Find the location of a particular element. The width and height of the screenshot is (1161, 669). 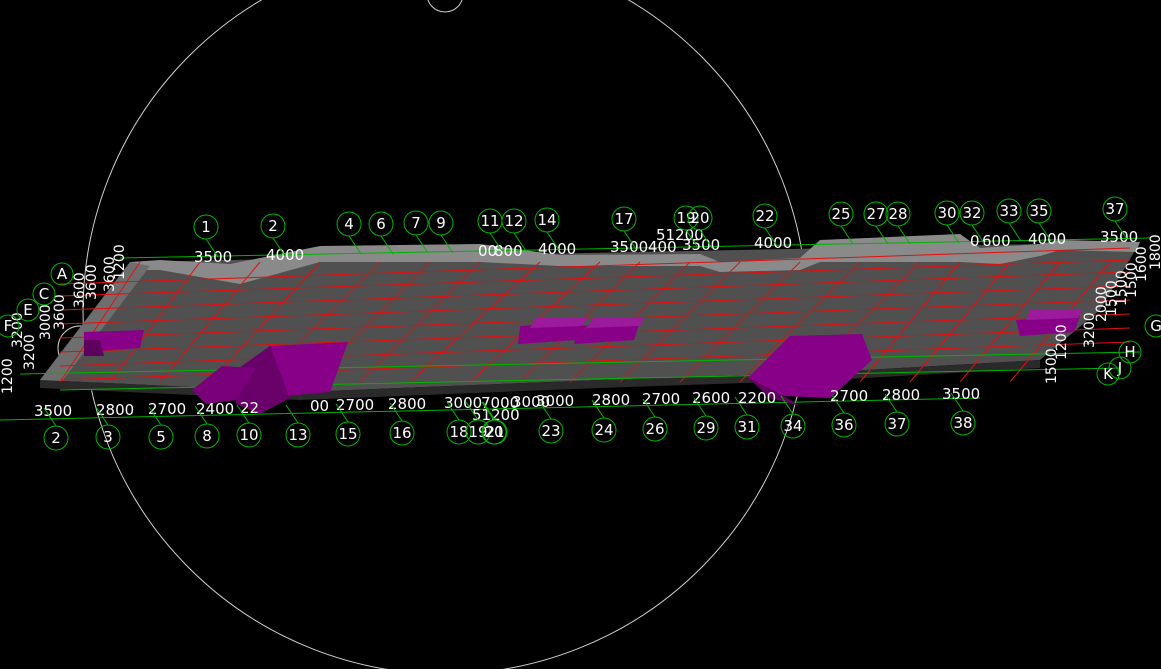

bottom-axis-bubble-label: 10 is located at coordinates (248, 435).